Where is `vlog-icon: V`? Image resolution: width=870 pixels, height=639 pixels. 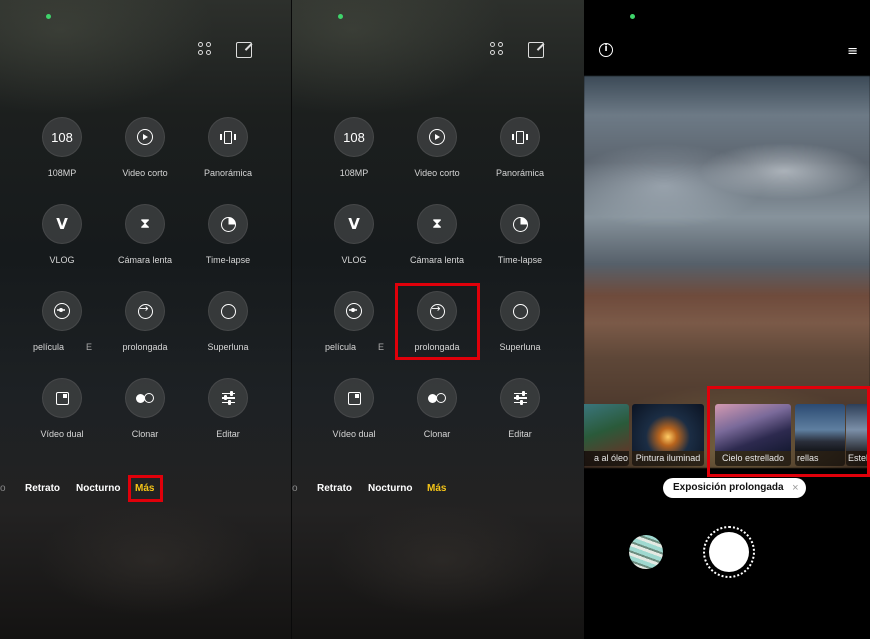
vlog-icon: V is located at coordinates (354, 224).